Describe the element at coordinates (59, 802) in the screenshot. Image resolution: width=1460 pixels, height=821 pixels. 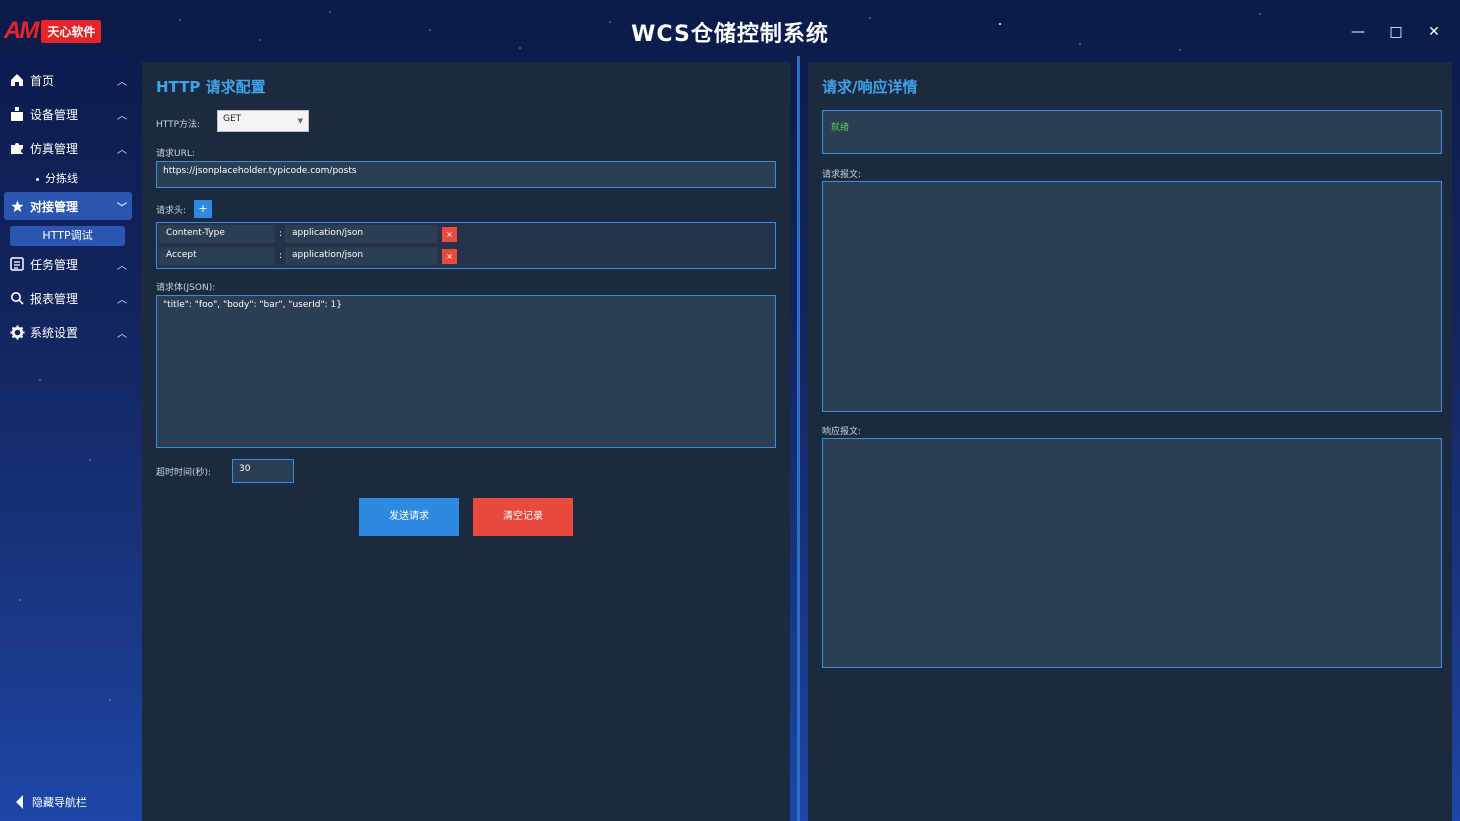
I see `hide-nav-label: 隐藏导航栏` at that location.